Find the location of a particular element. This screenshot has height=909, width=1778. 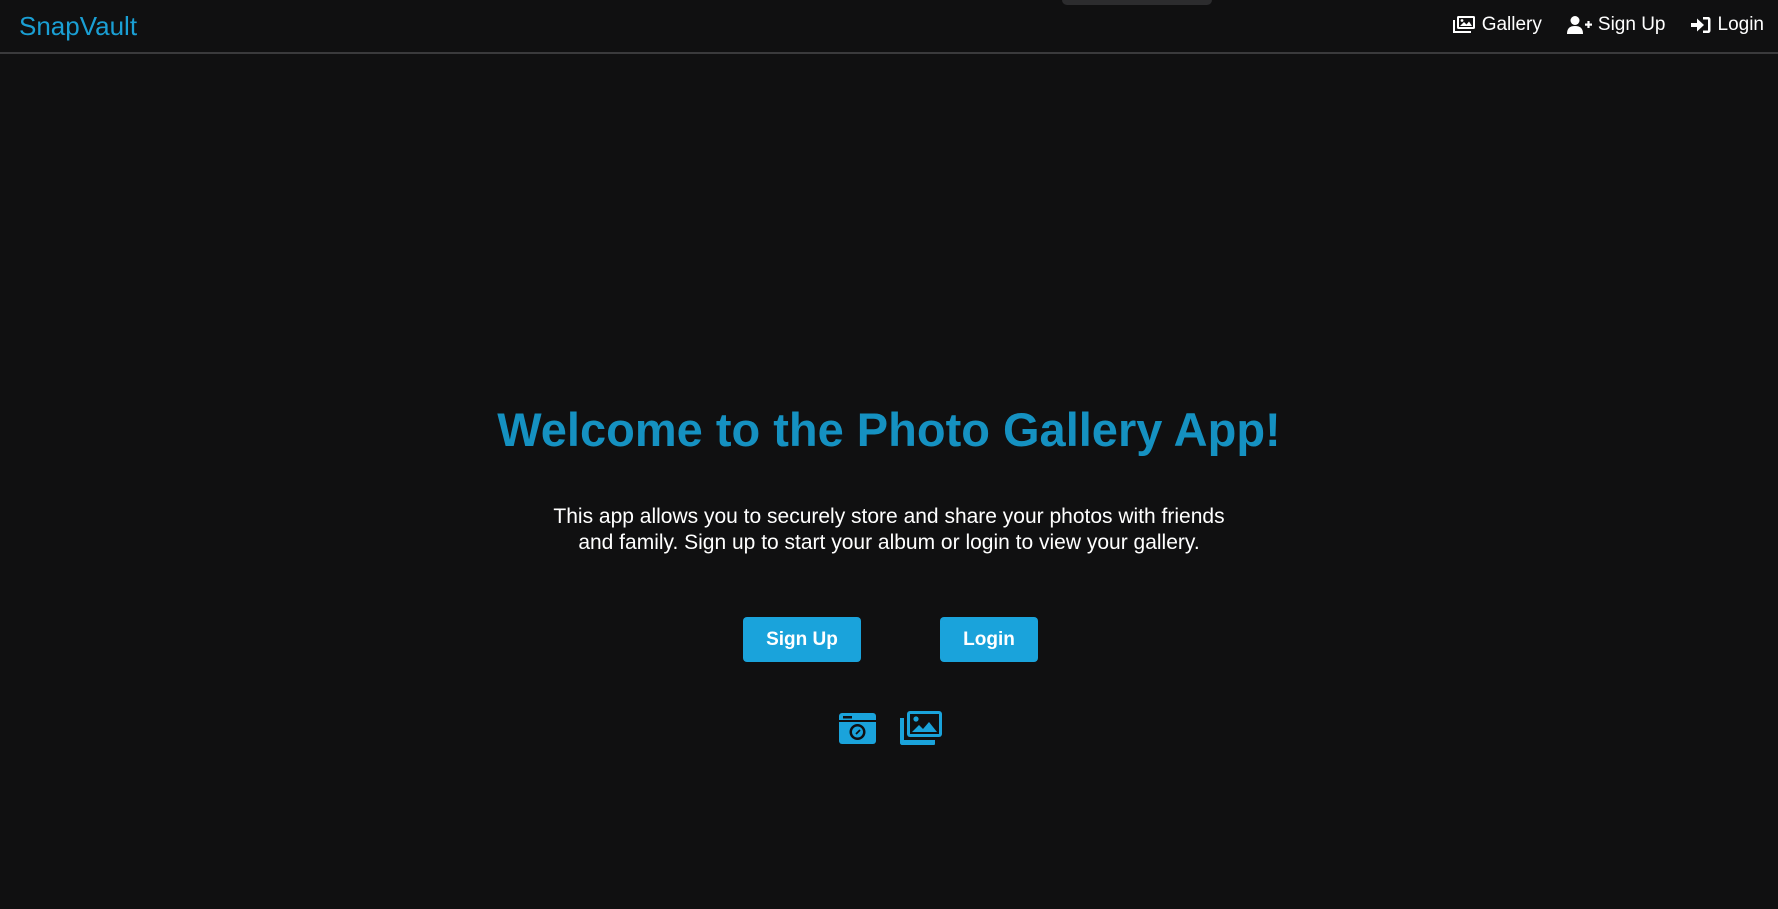

hero-actions: Sign Up Login is located at coordinates (889, 639).